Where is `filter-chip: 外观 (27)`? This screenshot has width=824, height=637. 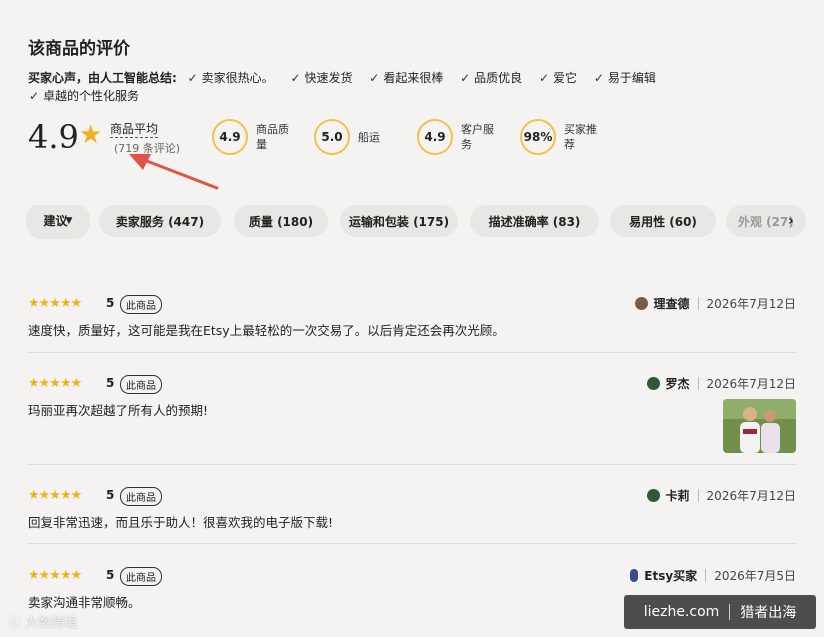 filter-chip: 外观 (27) is located at coordinates (766, 221).